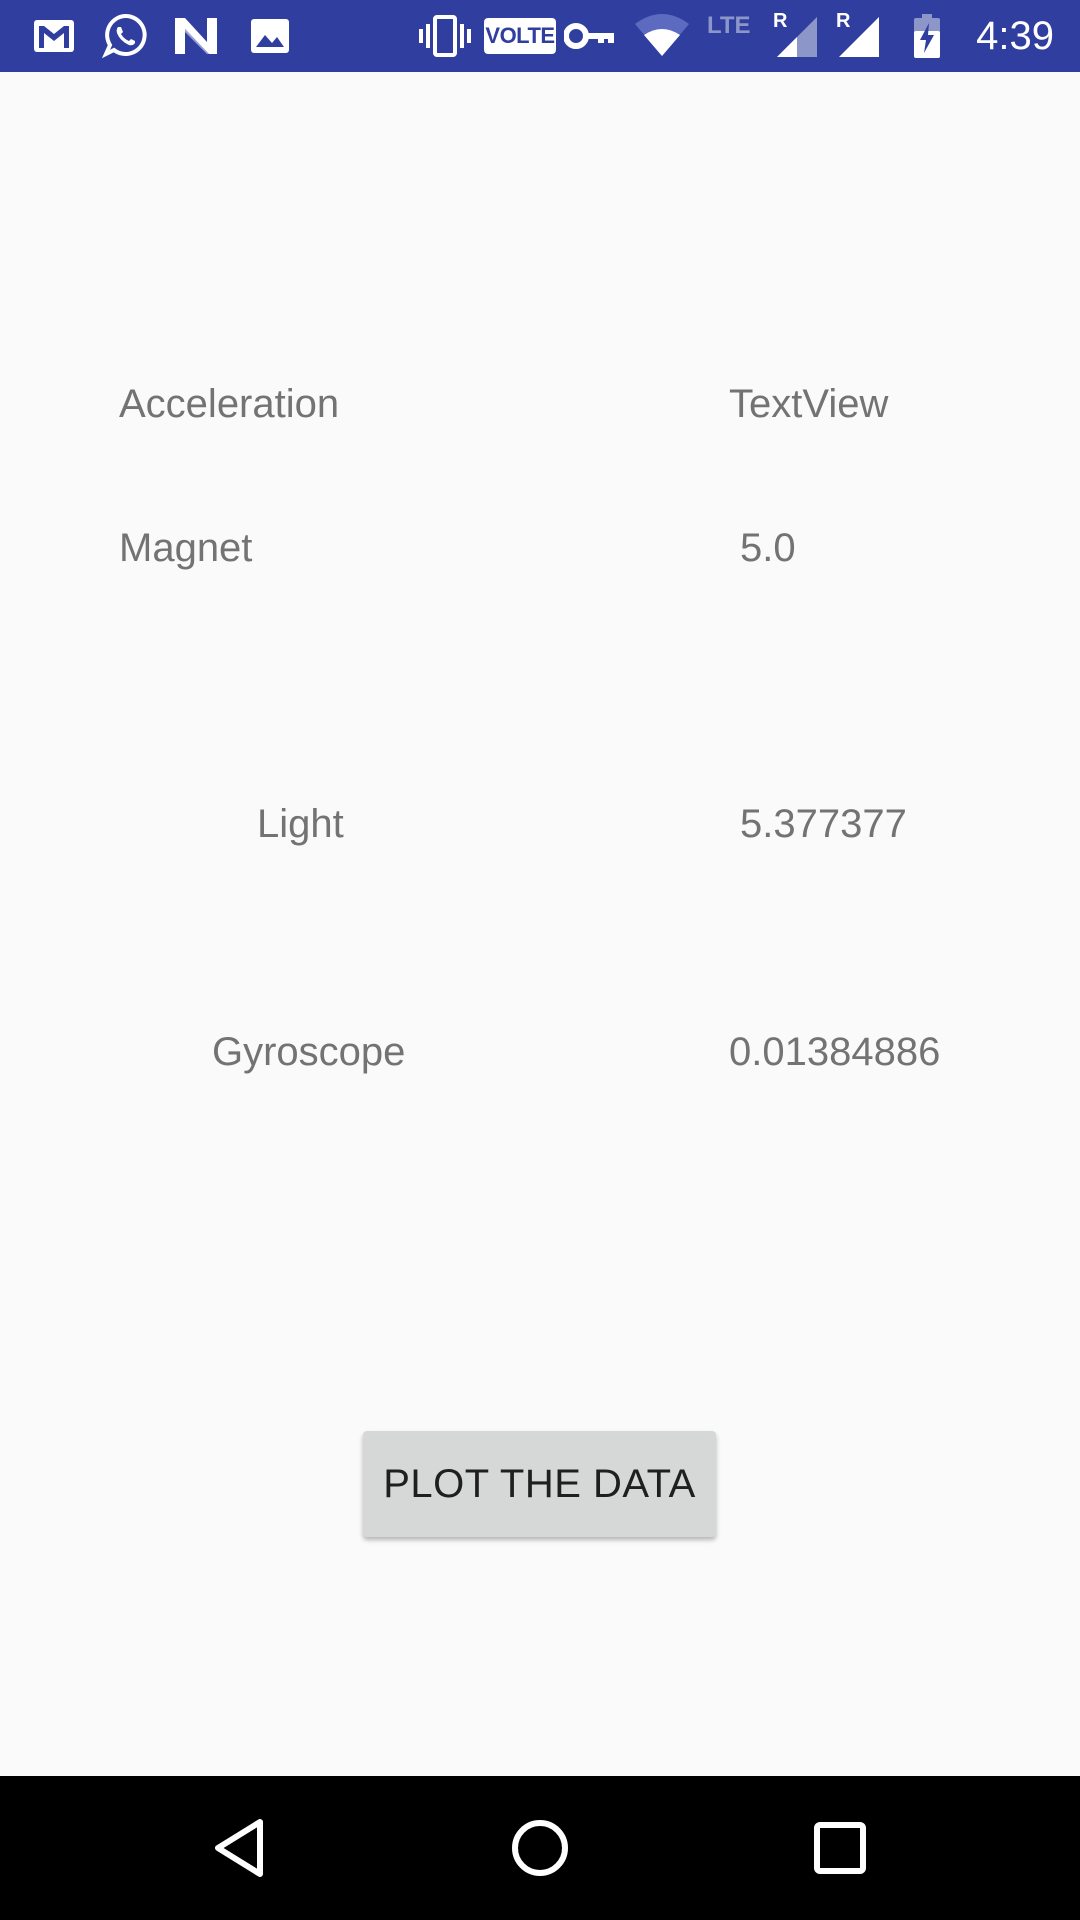 The width and height of the screenshot is (1080, 1920). Describe the element at coordinates (768, 548) in the screenshot. I see `magnet-value: 5.0` at that location.